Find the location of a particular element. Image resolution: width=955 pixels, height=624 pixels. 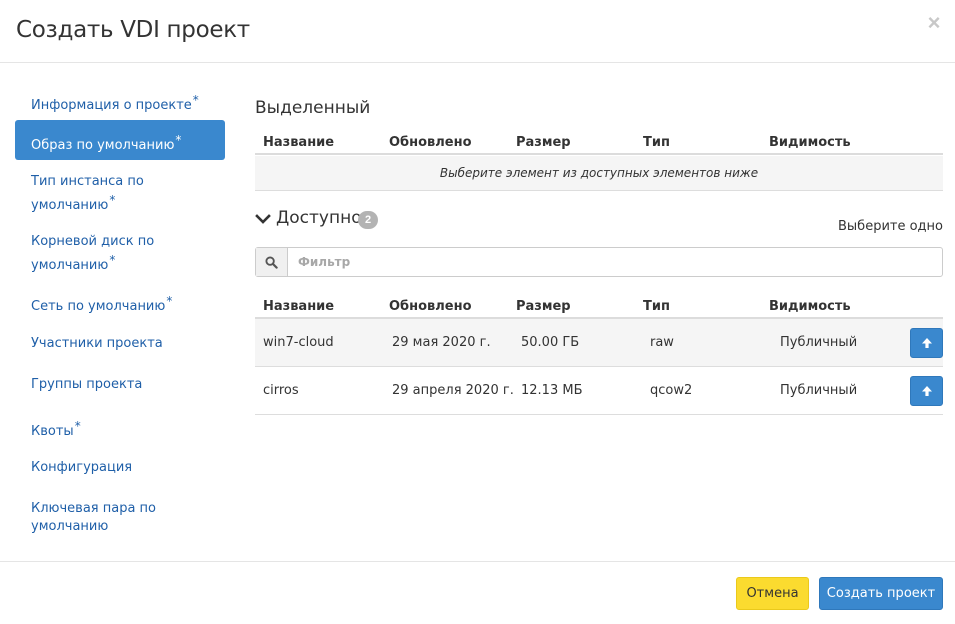

search-icon is located at coordinates (272, 262).